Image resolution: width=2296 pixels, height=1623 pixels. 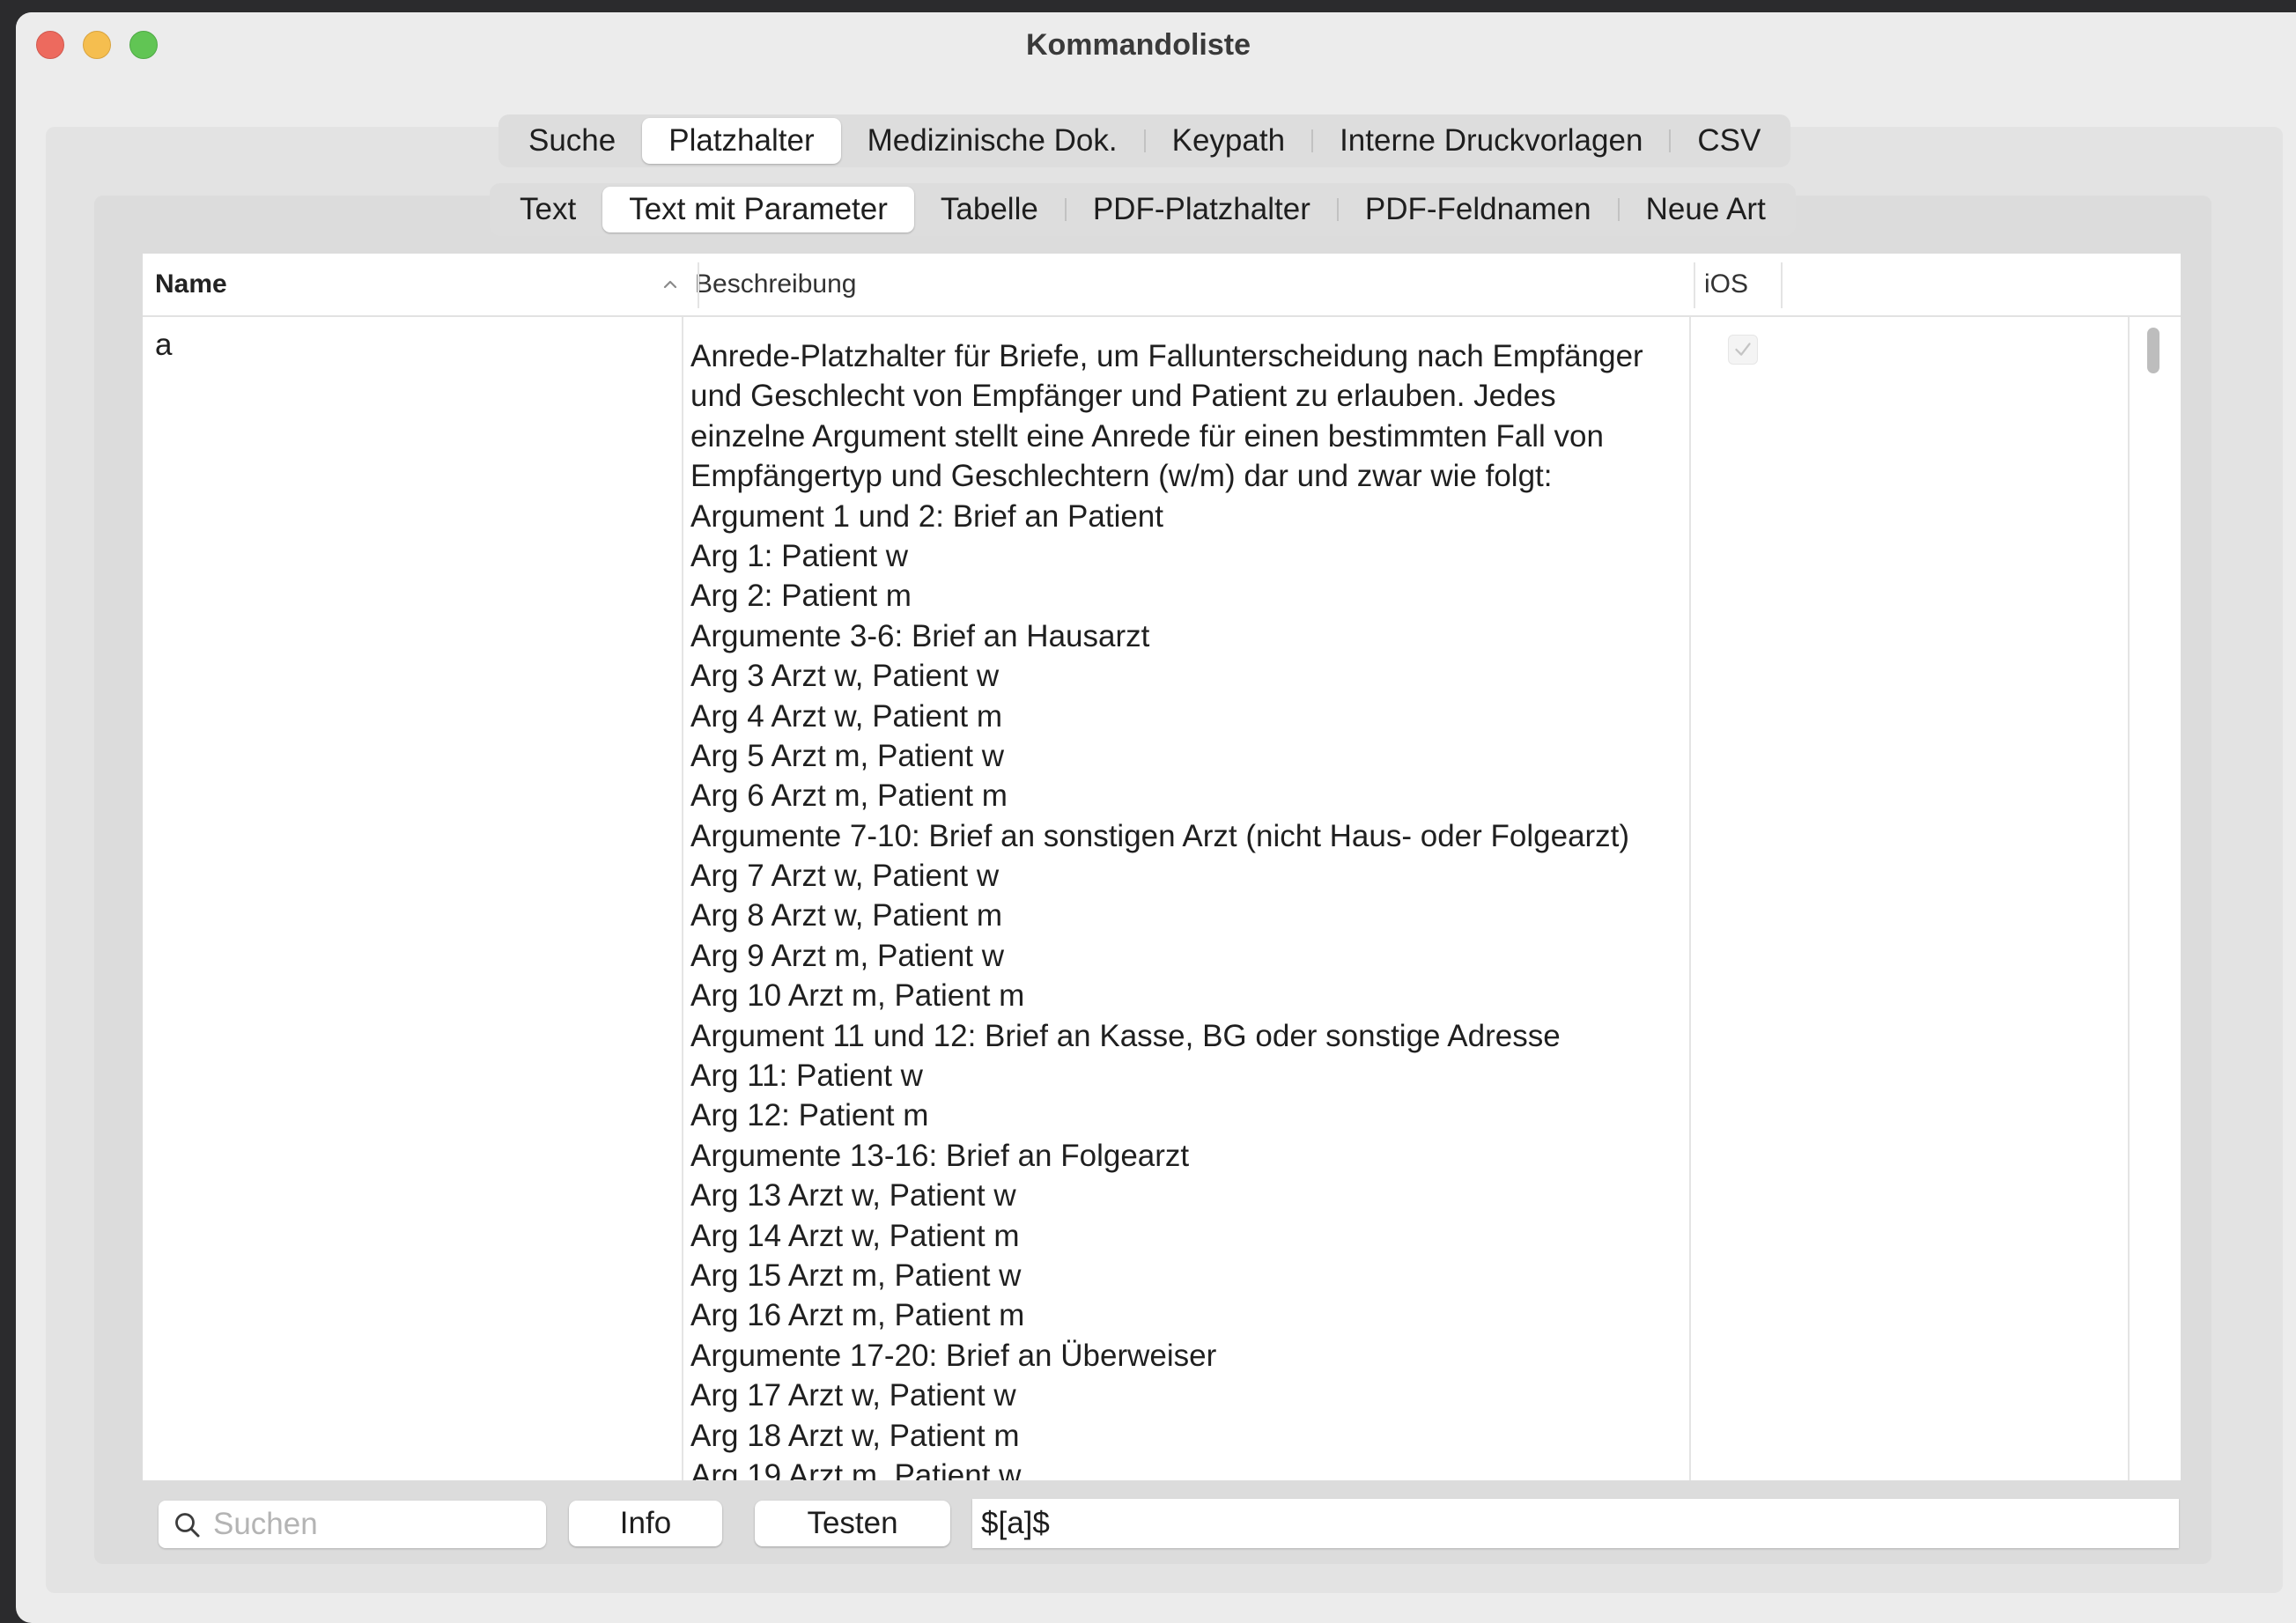 What do you see at coordinates (670, 285) in the screenshot?
I see `chevron-up-icon` at bounding box center [670, 285].